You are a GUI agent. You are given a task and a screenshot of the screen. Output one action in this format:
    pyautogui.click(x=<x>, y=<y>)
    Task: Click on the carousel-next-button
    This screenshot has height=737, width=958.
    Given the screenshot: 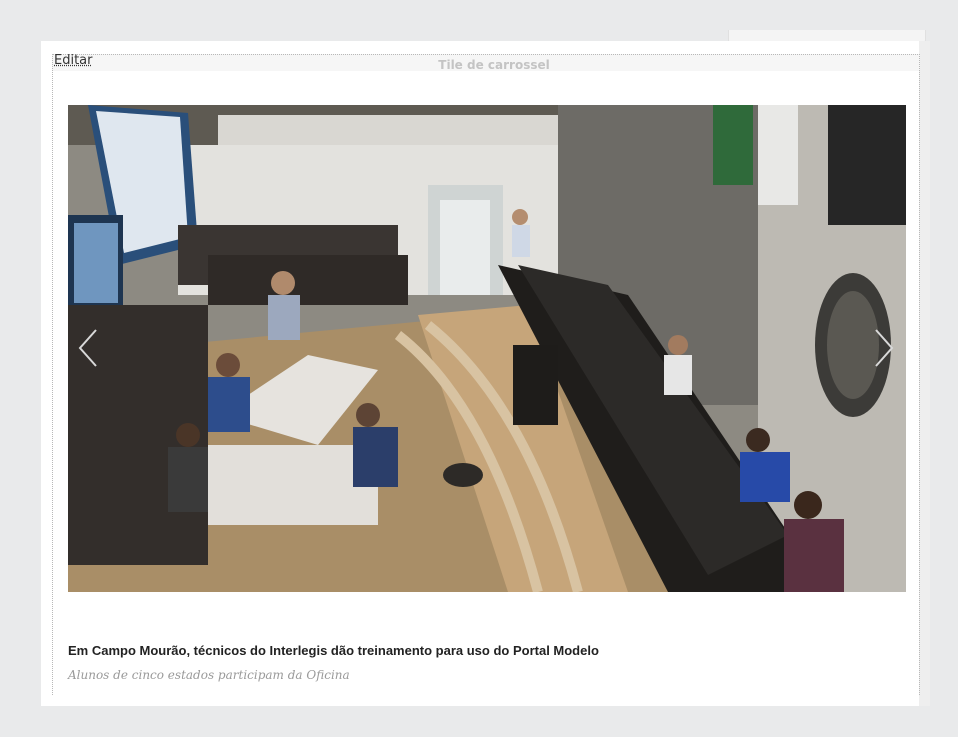 What is the action you would take?
    pyautogui.click(x=883, y=348)
    